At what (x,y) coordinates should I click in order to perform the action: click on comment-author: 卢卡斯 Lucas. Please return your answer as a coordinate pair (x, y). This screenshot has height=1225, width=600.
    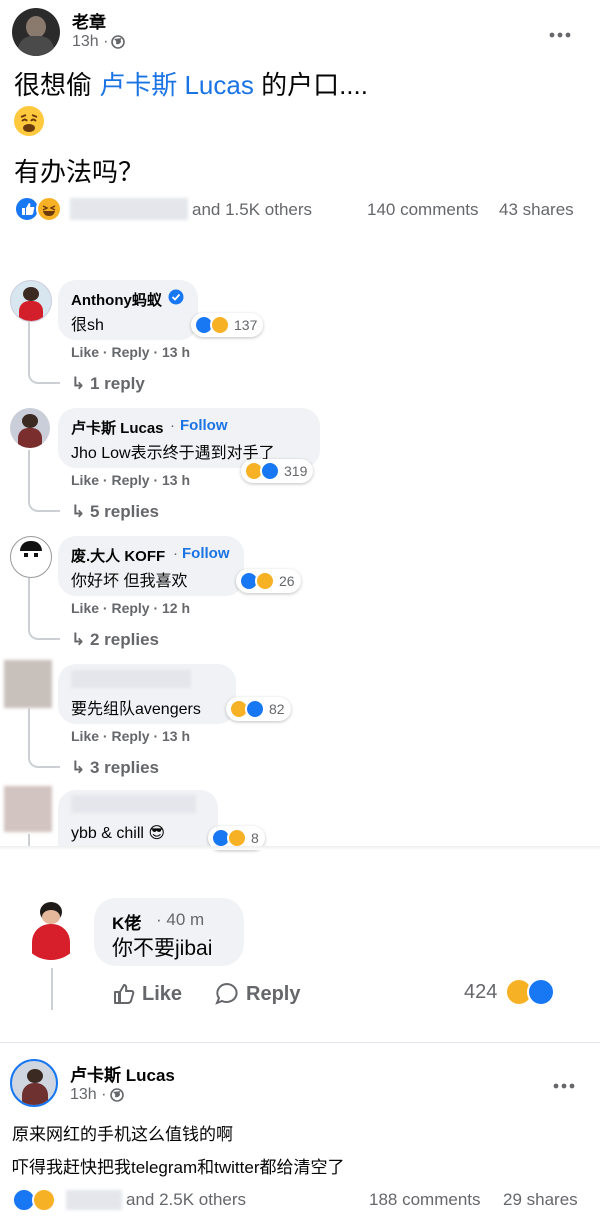
    Looking at the image, I should click on (117, 427).